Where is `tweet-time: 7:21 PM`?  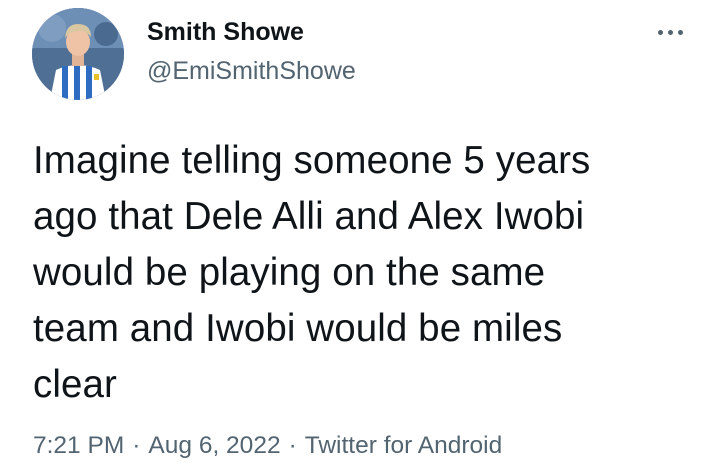 tweet-time: 7:21 PM is located at coordinates (78, 445).